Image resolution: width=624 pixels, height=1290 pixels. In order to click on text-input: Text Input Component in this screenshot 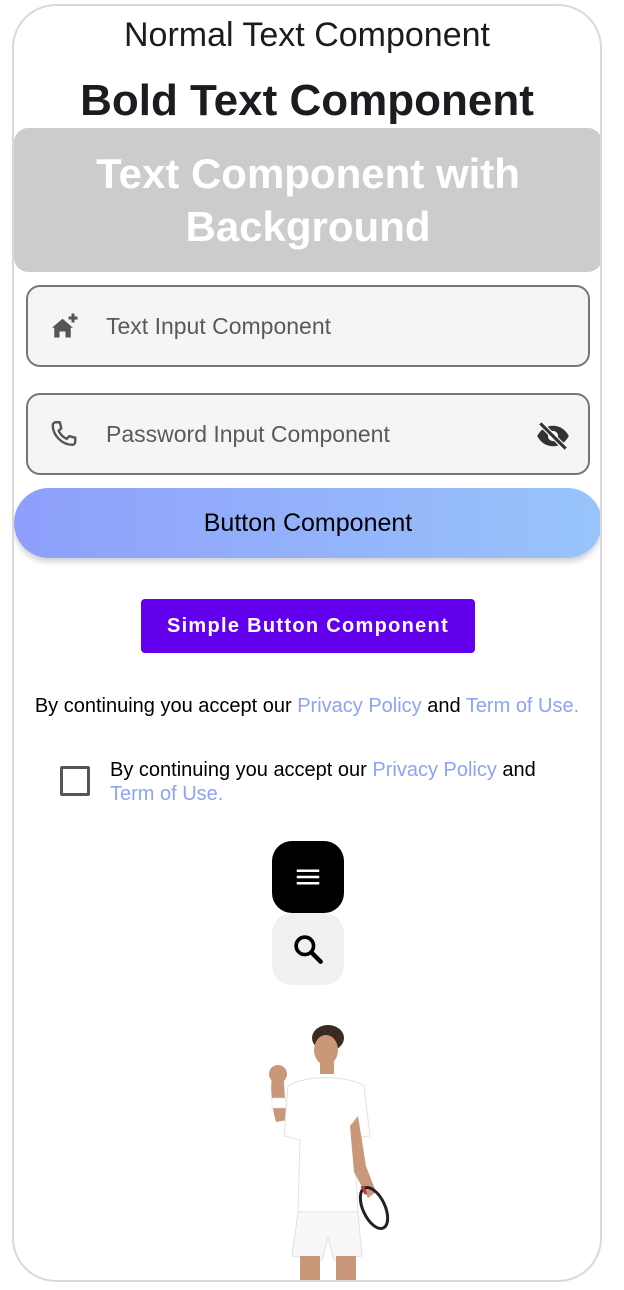, I will do `click(308, 326)`.